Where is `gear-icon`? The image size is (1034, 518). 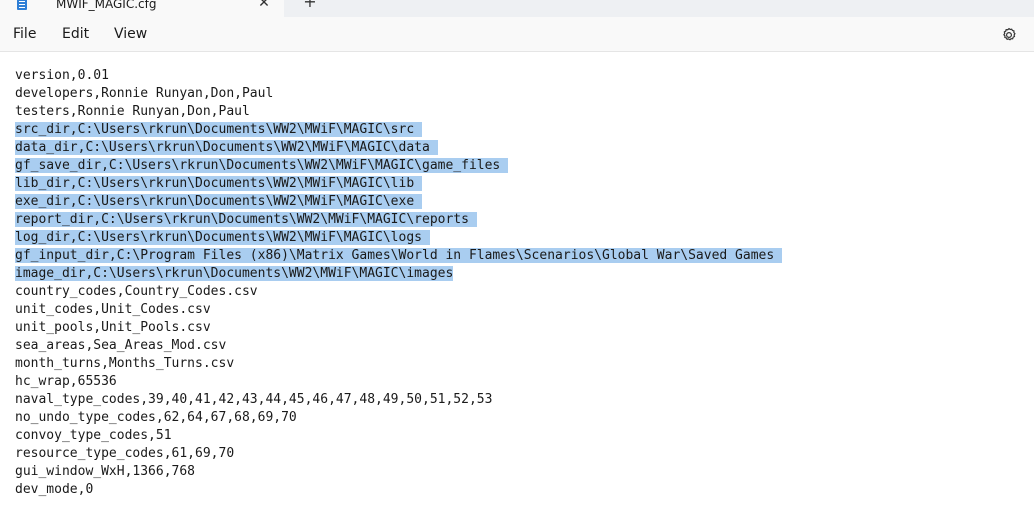 gear-icon is located at coordinates (1009, 35).